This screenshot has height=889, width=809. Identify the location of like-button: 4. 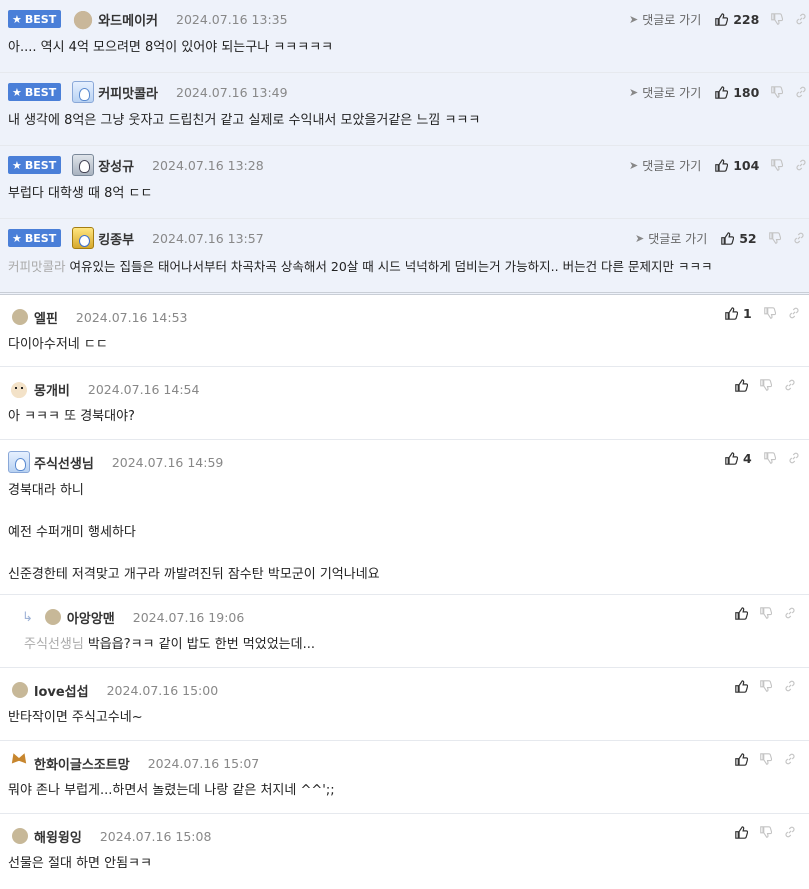
(738, 458).